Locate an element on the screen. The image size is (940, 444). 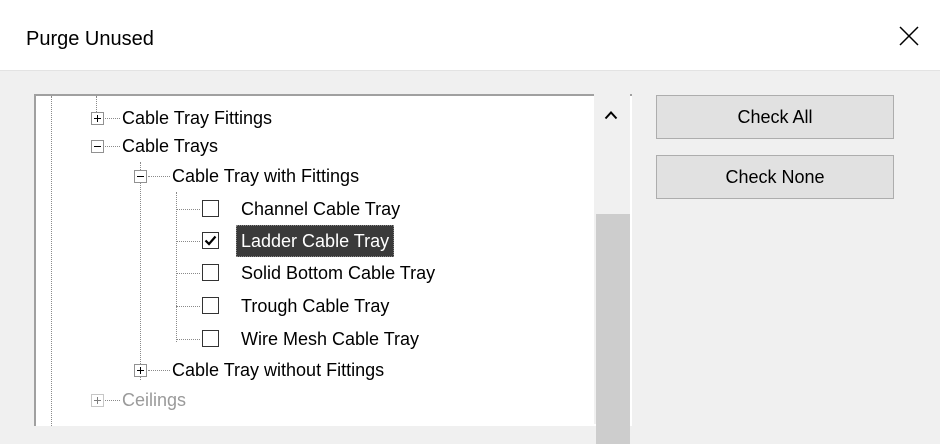
tree-item-cable-trays: Cable Trays is located at coordinates (316, 146).